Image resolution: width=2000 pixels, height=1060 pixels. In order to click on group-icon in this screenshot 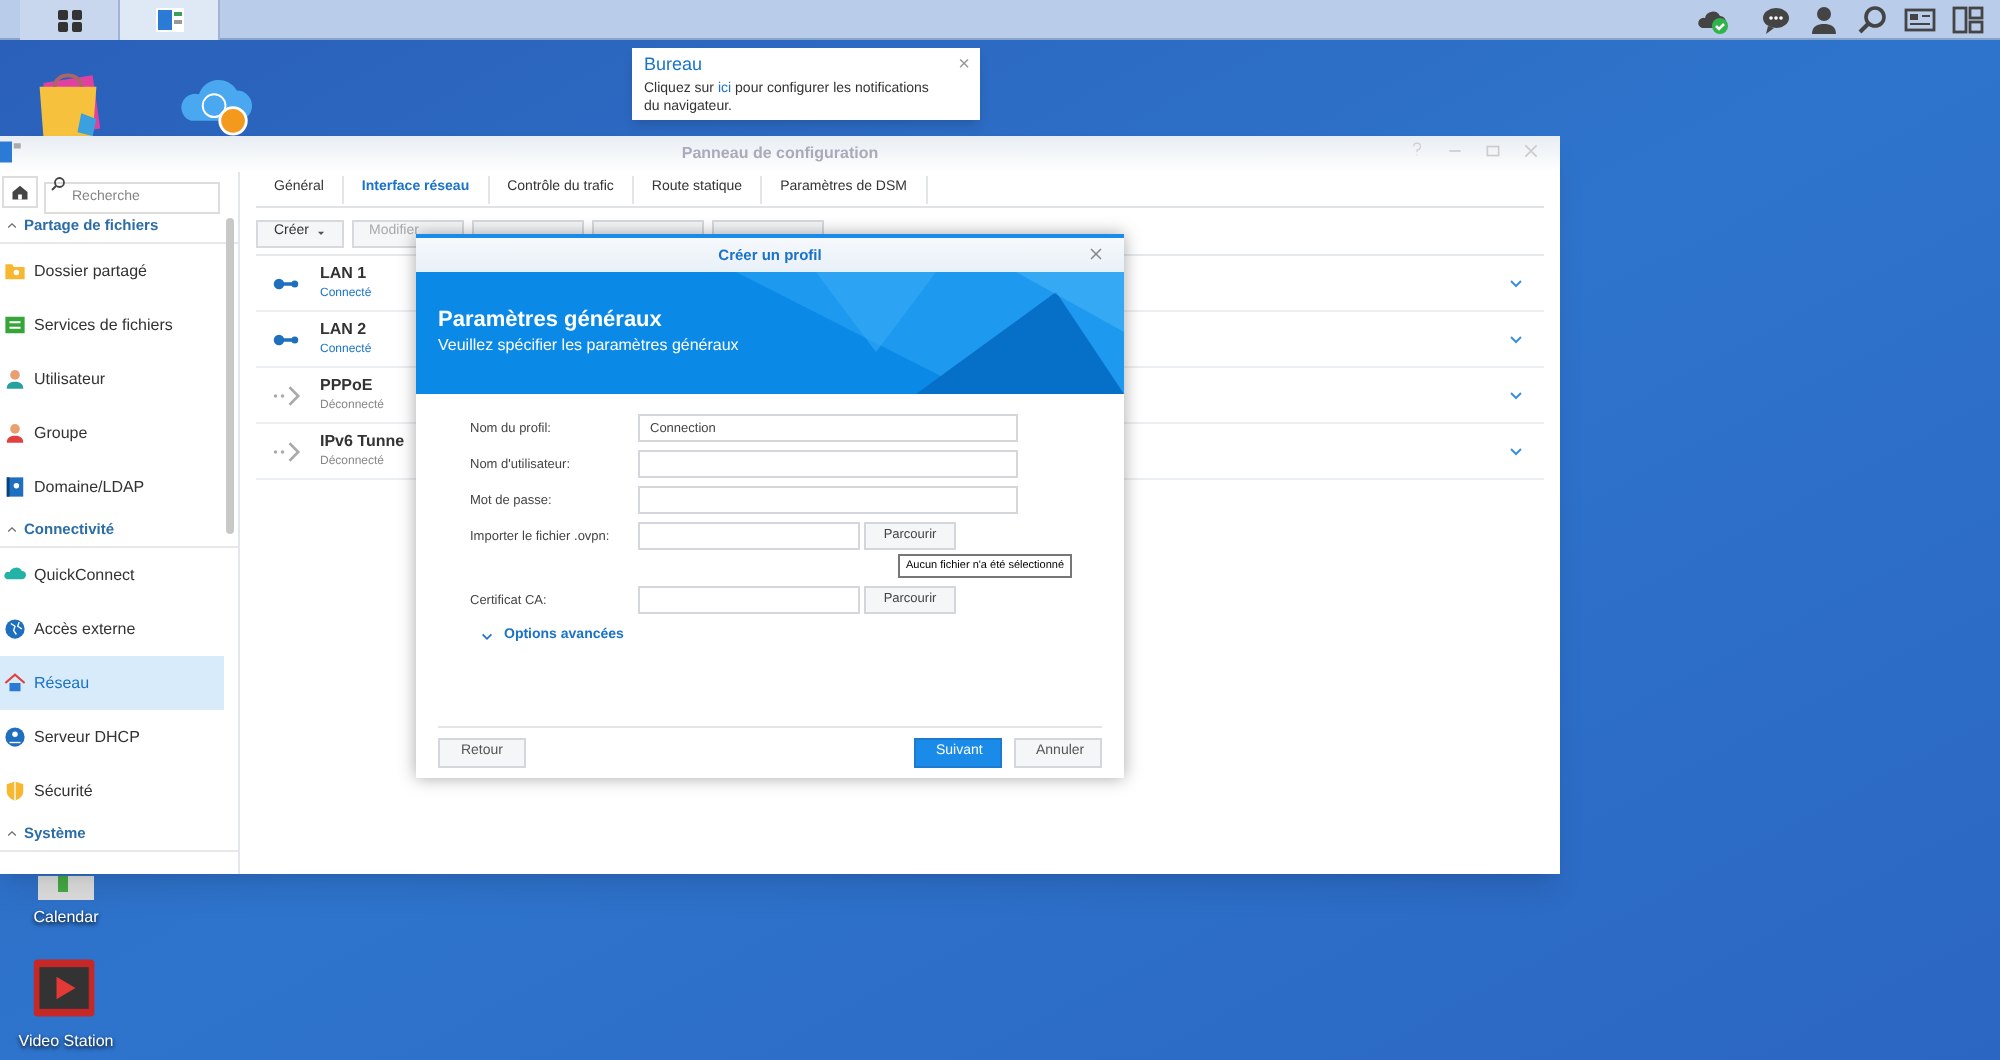, I will do `click(15, 433)`.